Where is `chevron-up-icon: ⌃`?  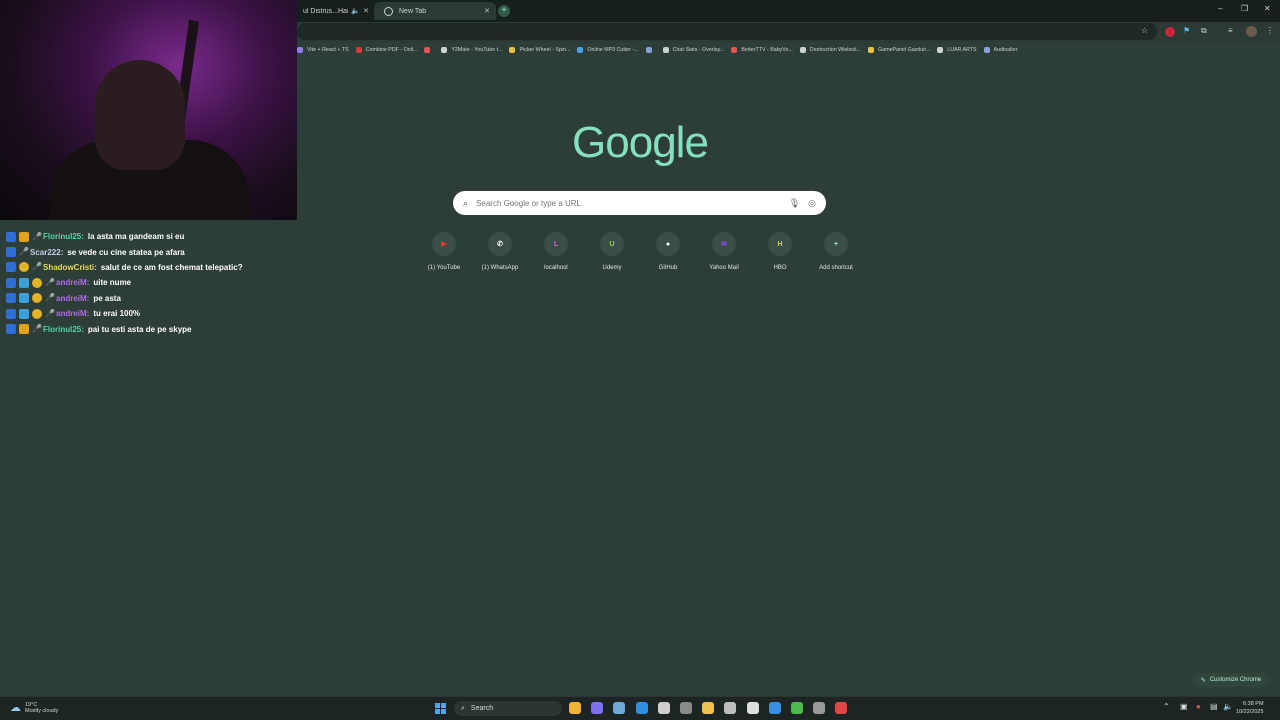 chevron-up-icon: ⌃ is located at coordinates (1166, 706).